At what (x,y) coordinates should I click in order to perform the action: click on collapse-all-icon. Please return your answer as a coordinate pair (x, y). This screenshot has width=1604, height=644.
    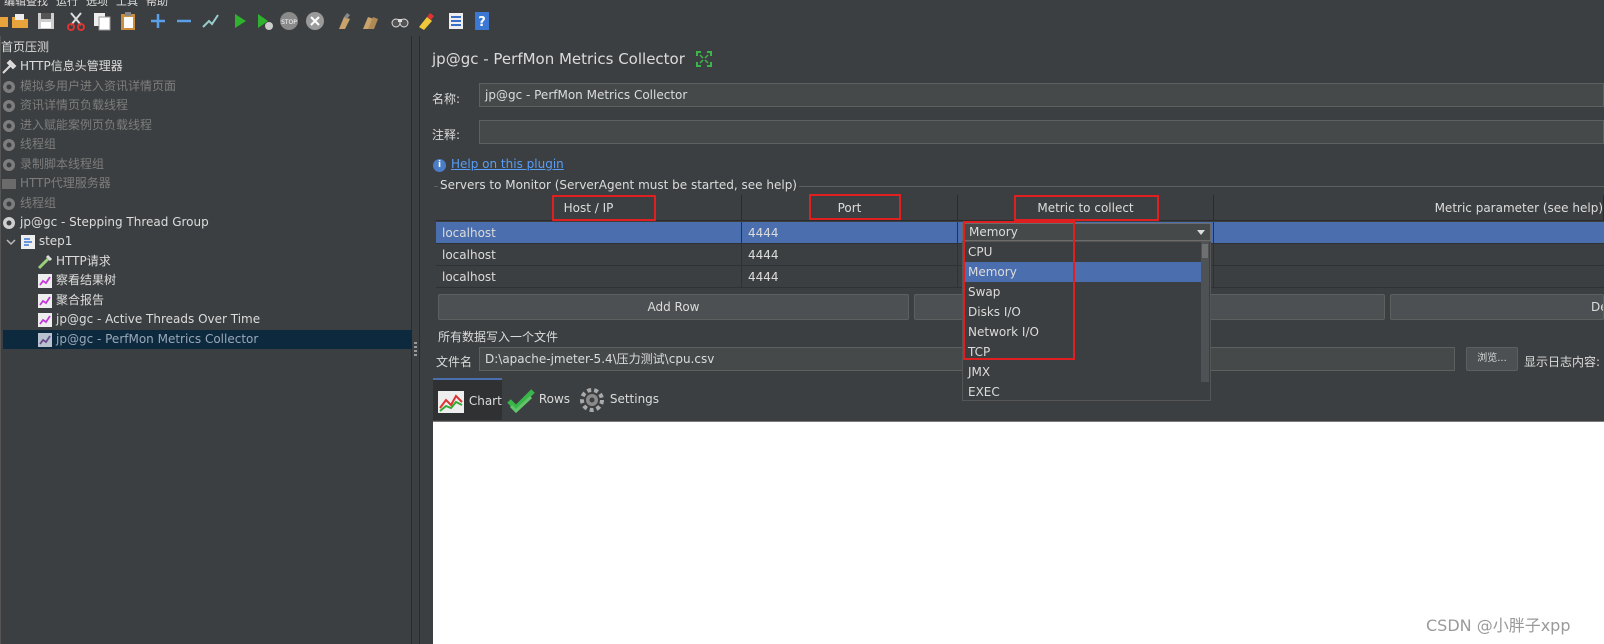
    Looking at the image, I should click on (184, 21).